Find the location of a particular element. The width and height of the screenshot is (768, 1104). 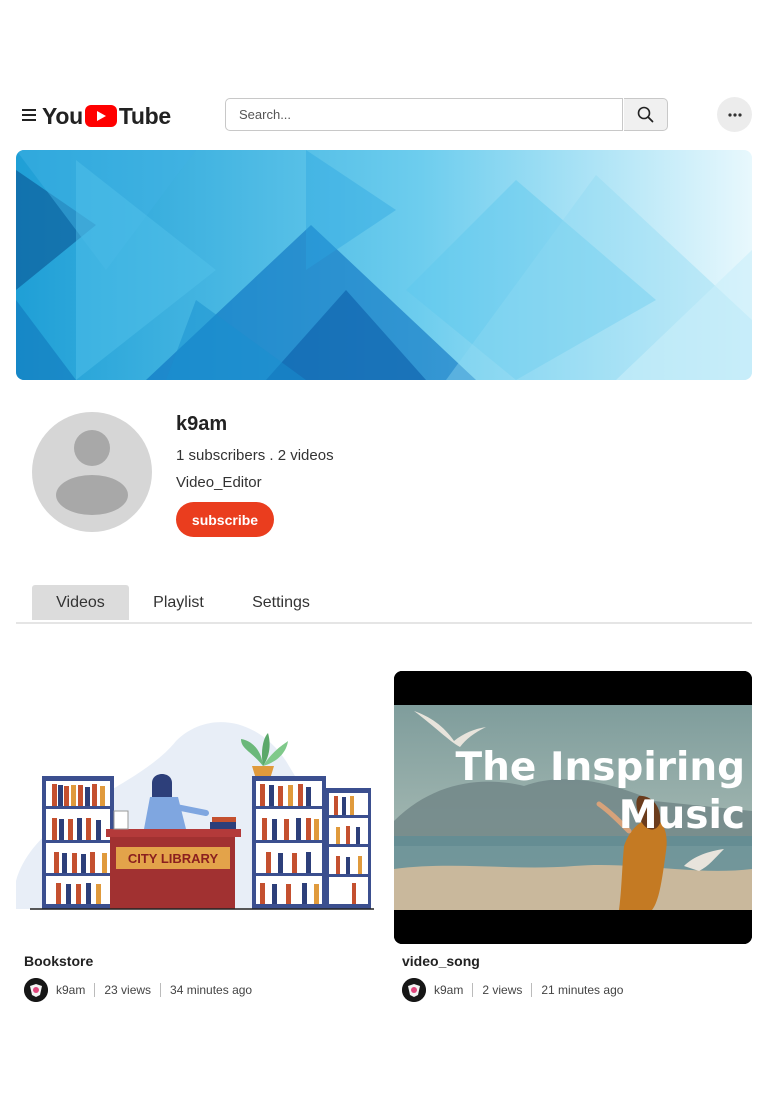

logo-text-right: Tube is located at coordinates (144, 115).